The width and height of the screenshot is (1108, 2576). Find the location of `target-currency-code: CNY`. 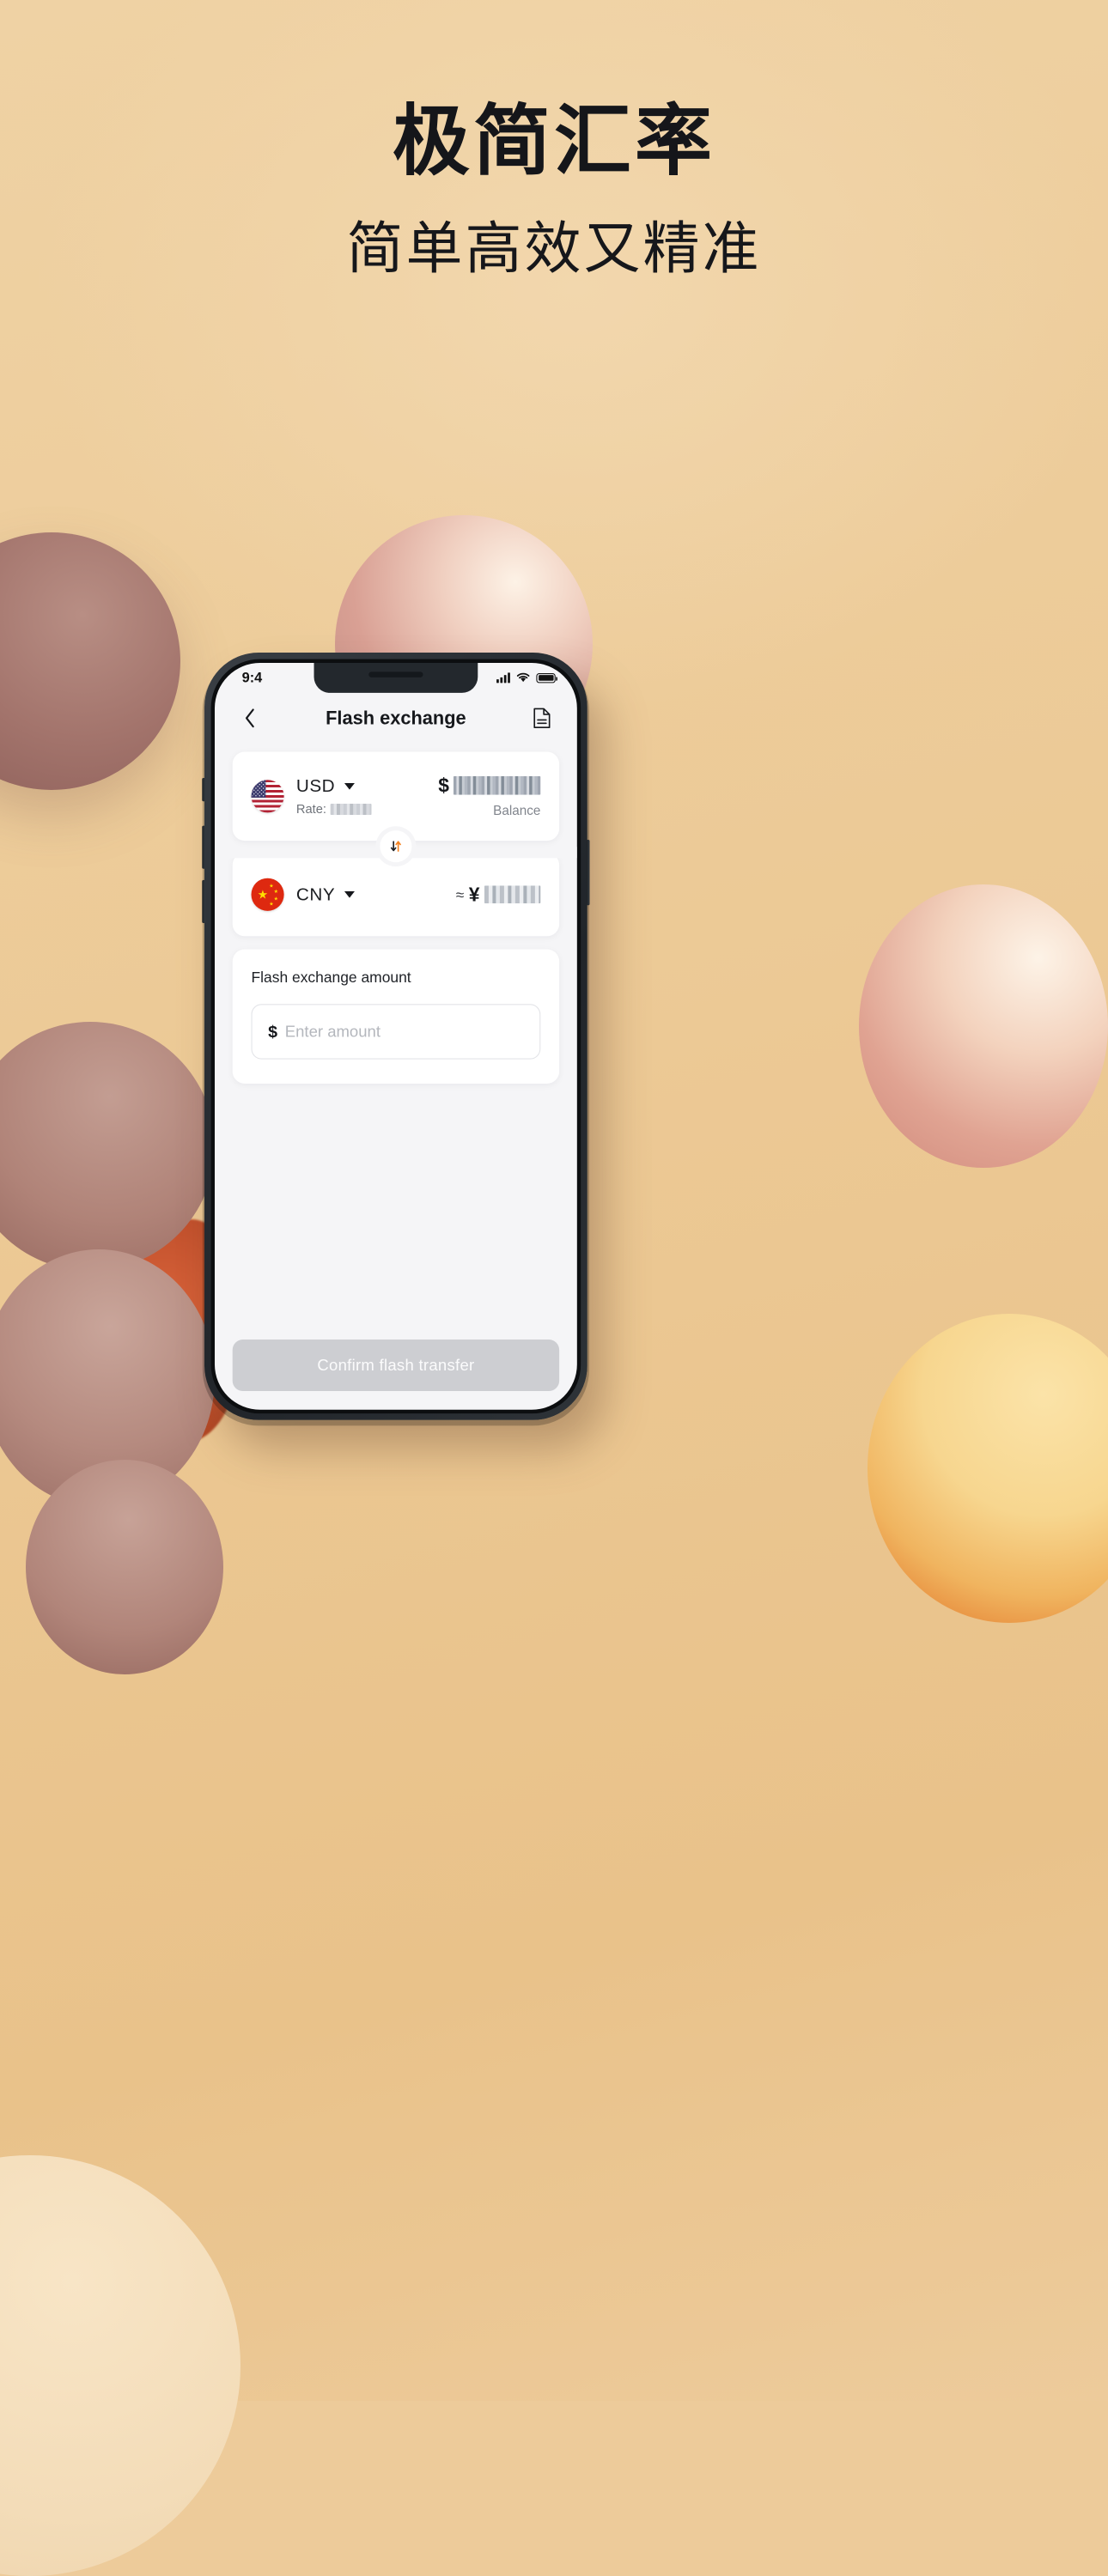

target-currency-code: CNY is located at coordinates (315, 894).